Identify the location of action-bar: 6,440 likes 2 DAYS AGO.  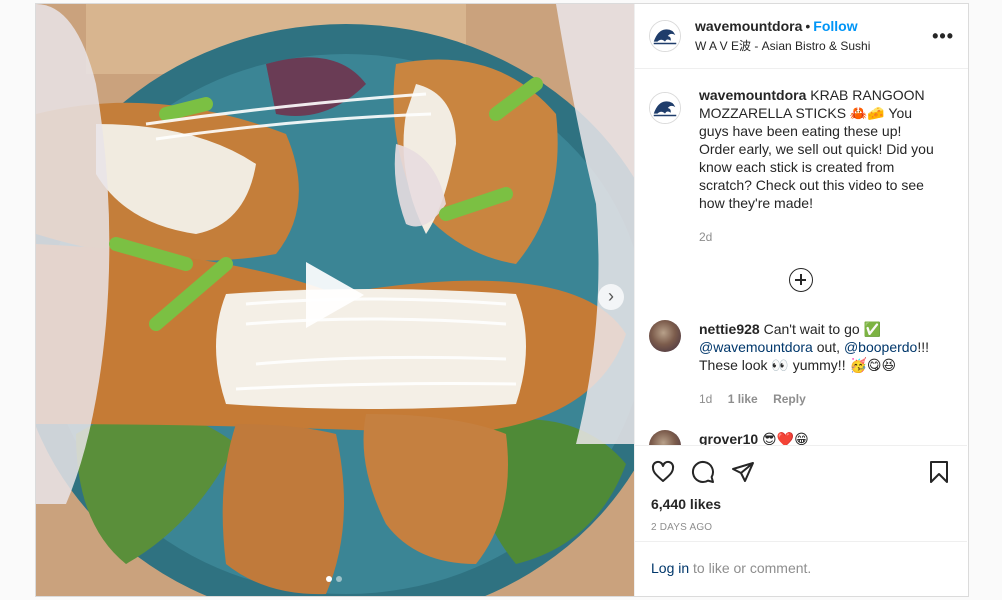
(801, 489).